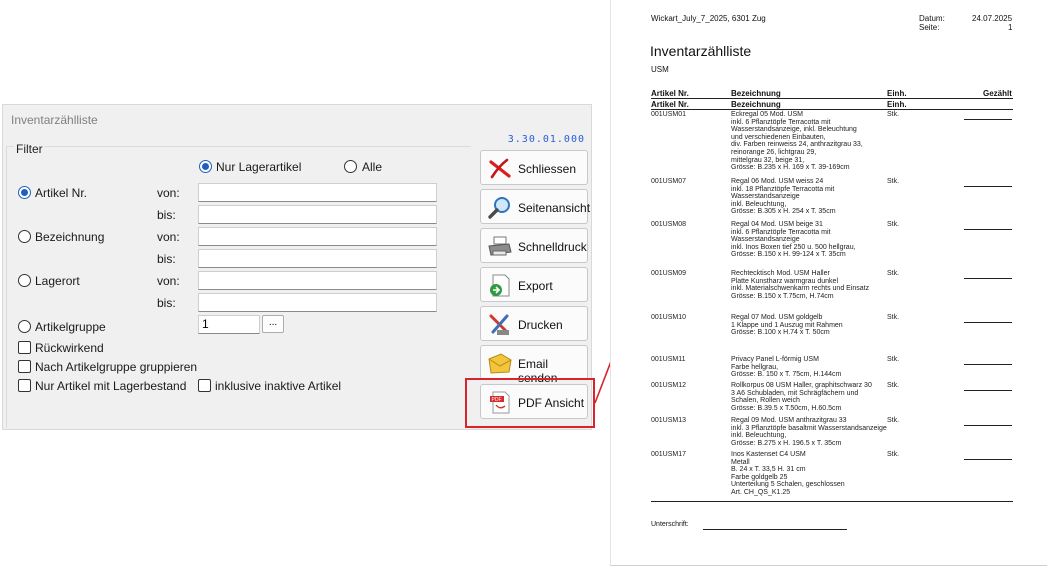 This screenshot has height=566, width=1047. What do you see at coordinates (759, 477) in the screenshot?
I see `item-bezeichnung-line: Farbe goldgelb 25` at bounding box center [759, 477].